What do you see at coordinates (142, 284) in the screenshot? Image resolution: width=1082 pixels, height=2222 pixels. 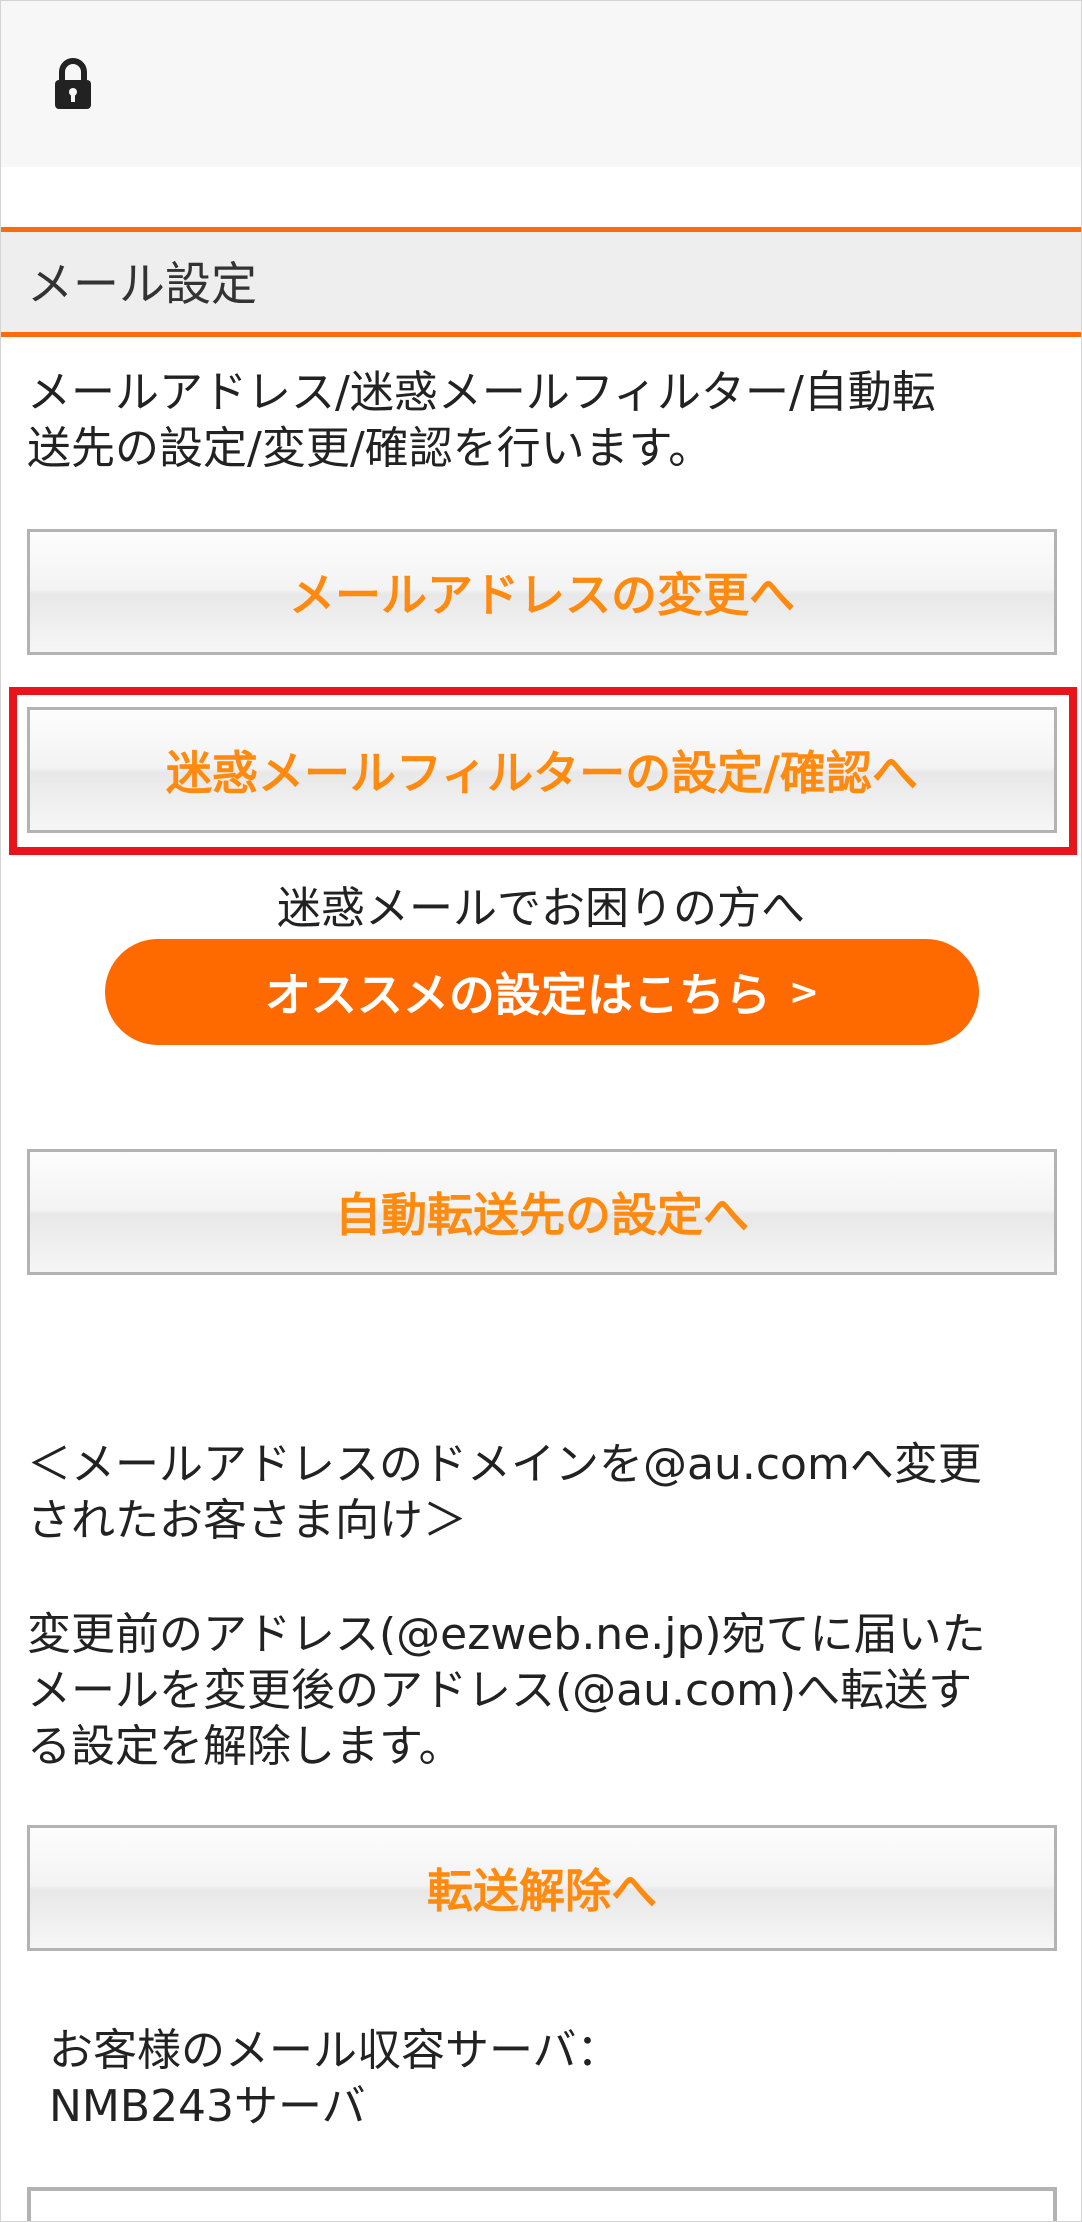 I see `section-title: メール設定` at bounding box center [142, 284].